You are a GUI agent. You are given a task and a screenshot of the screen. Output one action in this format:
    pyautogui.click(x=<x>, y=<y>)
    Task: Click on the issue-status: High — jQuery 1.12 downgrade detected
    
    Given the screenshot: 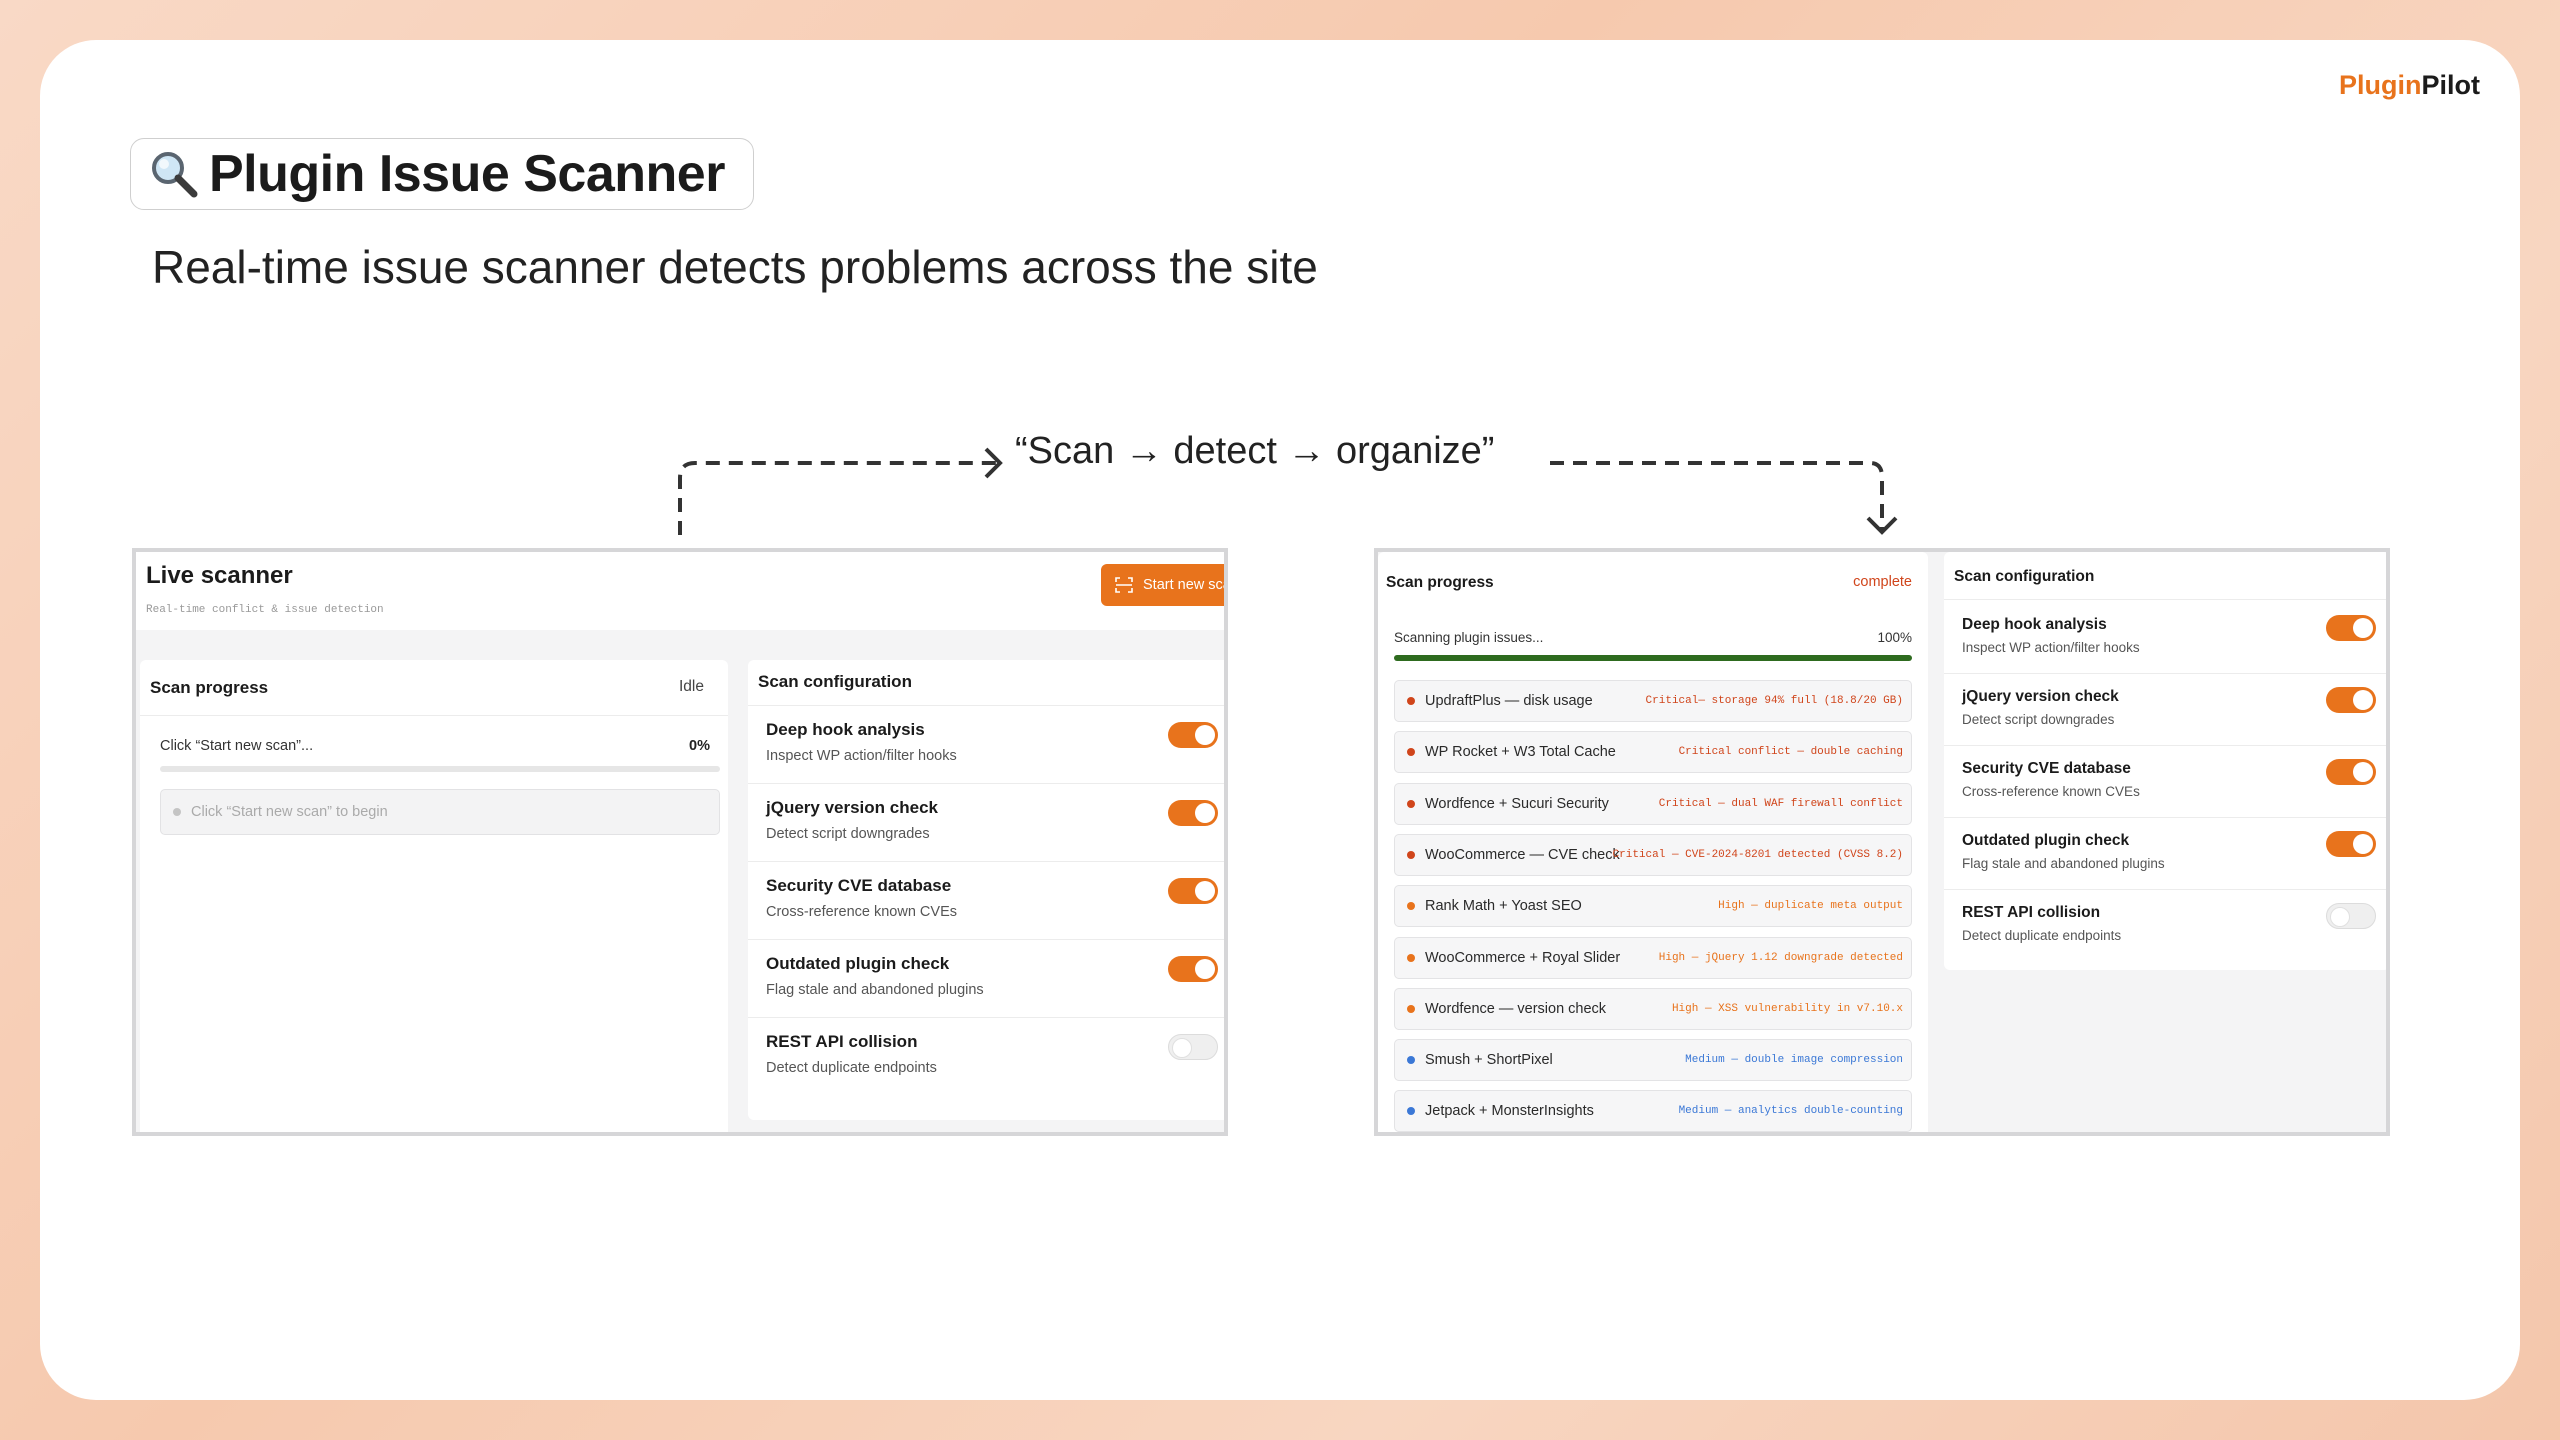 What is the action you would take?
    pyautogui.click(x=1780, y=957)
    